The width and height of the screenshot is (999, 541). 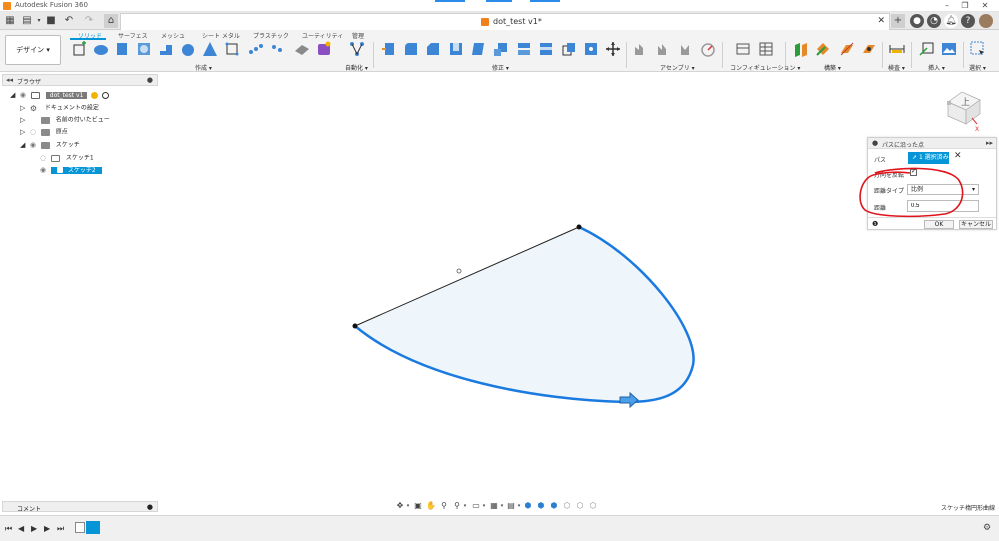 What do you see at coordinates (484, 506) in the screenshot?
I see `display-chevron-icon: ▾` at bounding box center [484, 506].